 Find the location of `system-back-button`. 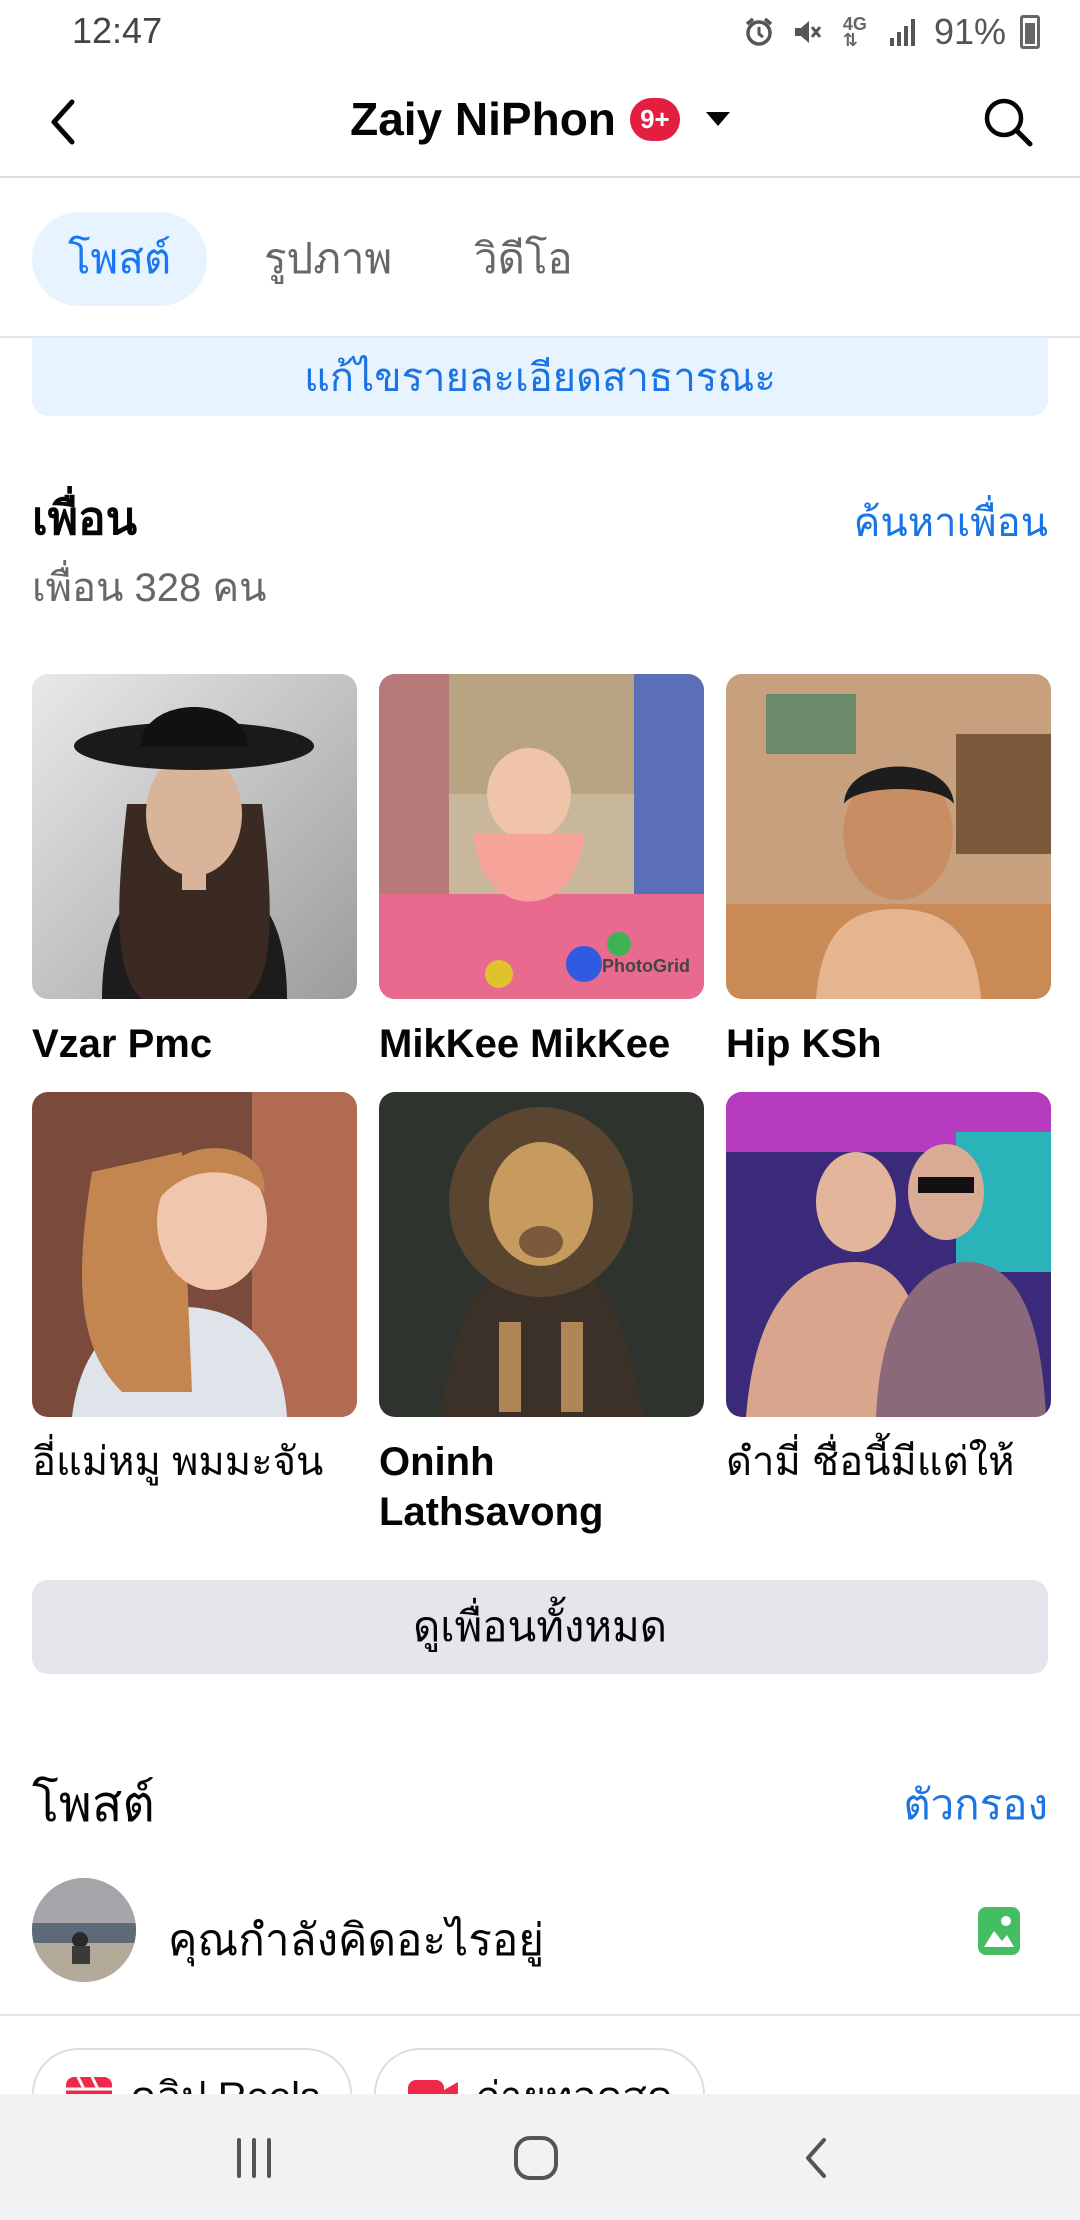

system-back-button is located at coordinates (816, 2158).